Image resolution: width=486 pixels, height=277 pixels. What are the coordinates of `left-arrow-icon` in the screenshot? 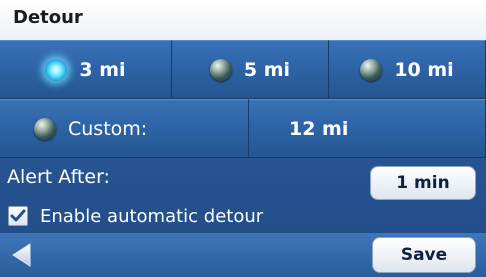 It's located at (22, 255).